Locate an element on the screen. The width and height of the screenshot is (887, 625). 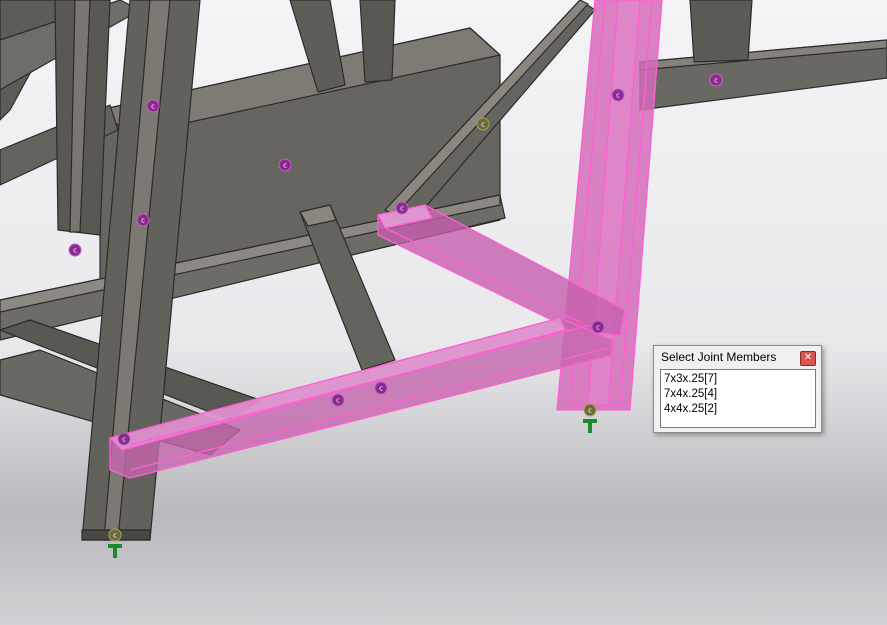
list-item: 7x3x.25[7] is located at coordinates (738, 379).